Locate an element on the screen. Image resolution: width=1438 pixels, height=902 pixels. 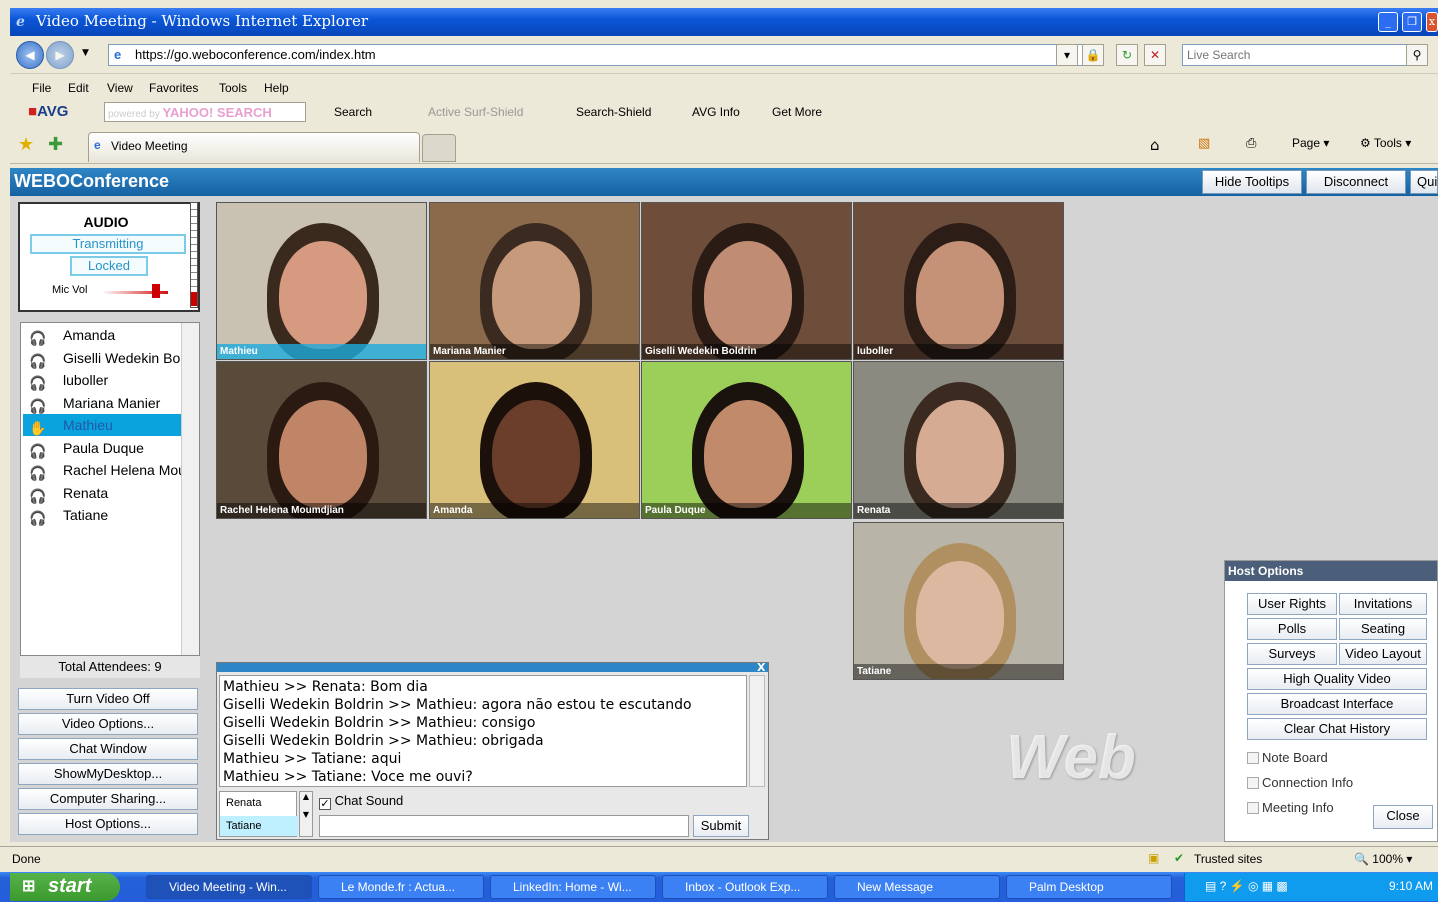
chat-log-scrollbar is located at coordinates (757, 731).